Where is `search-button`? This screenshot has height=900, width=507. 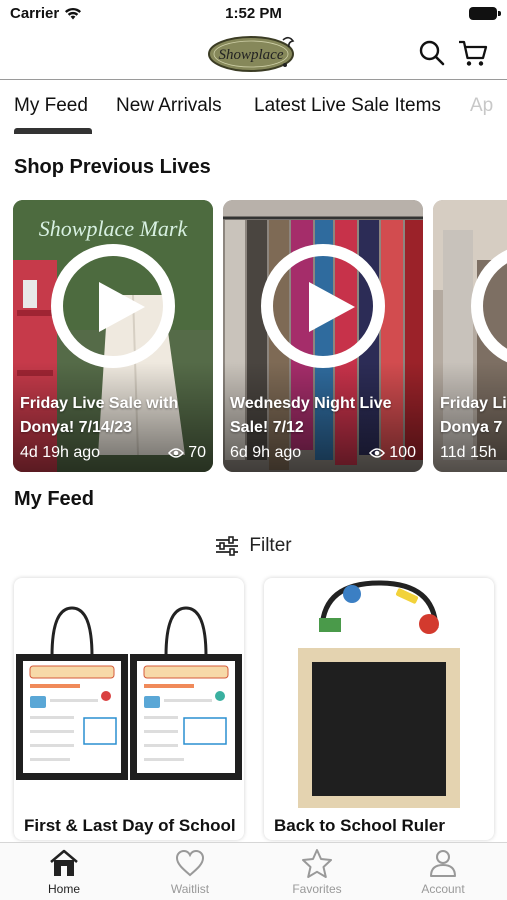 search-button is located at coordinates (432, 53).